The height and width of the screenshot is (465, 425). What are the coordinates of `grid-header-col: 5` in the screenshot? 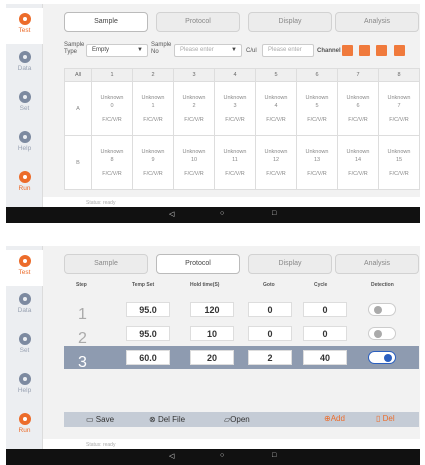 It's located at (276, 75).